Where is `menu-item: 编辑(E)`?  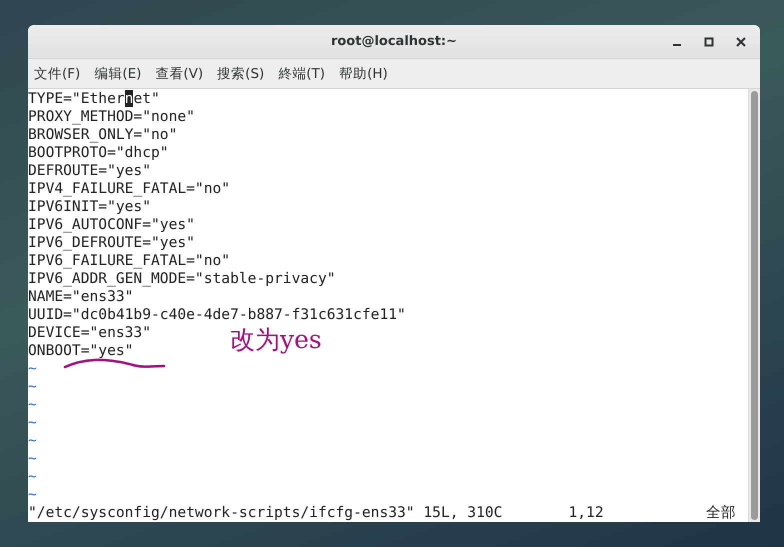 menu-item: 编辑(E) is located at coordinates (118, 73).